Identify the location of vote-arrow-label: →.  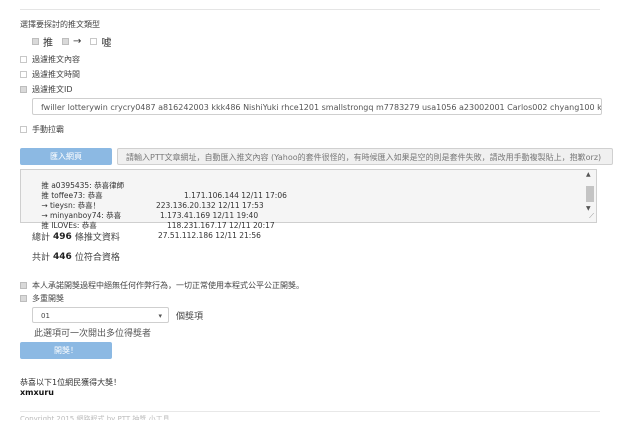
(77, 41).